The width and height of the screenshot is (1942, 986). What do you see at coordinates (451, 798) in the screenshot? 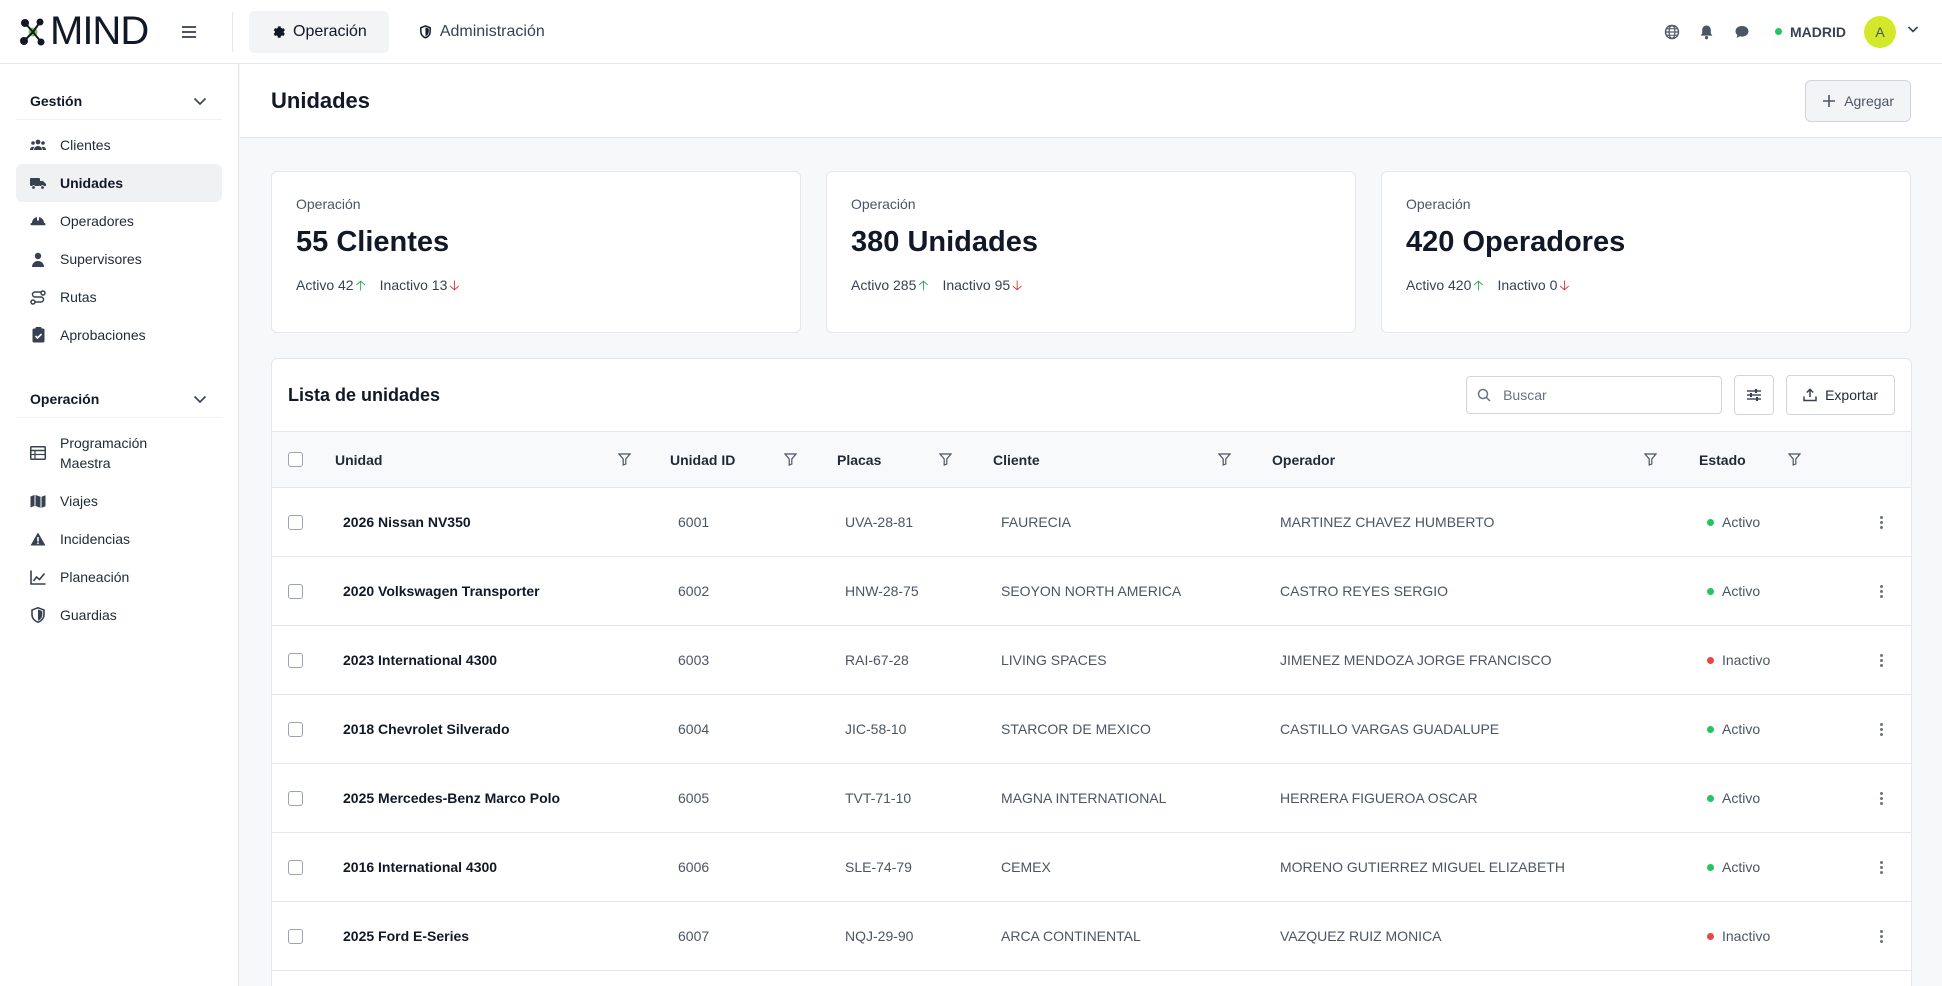
I see `cell-unidad: 2025 Mercedes-Benz Marco Polo` at bounding box center [451, 798].